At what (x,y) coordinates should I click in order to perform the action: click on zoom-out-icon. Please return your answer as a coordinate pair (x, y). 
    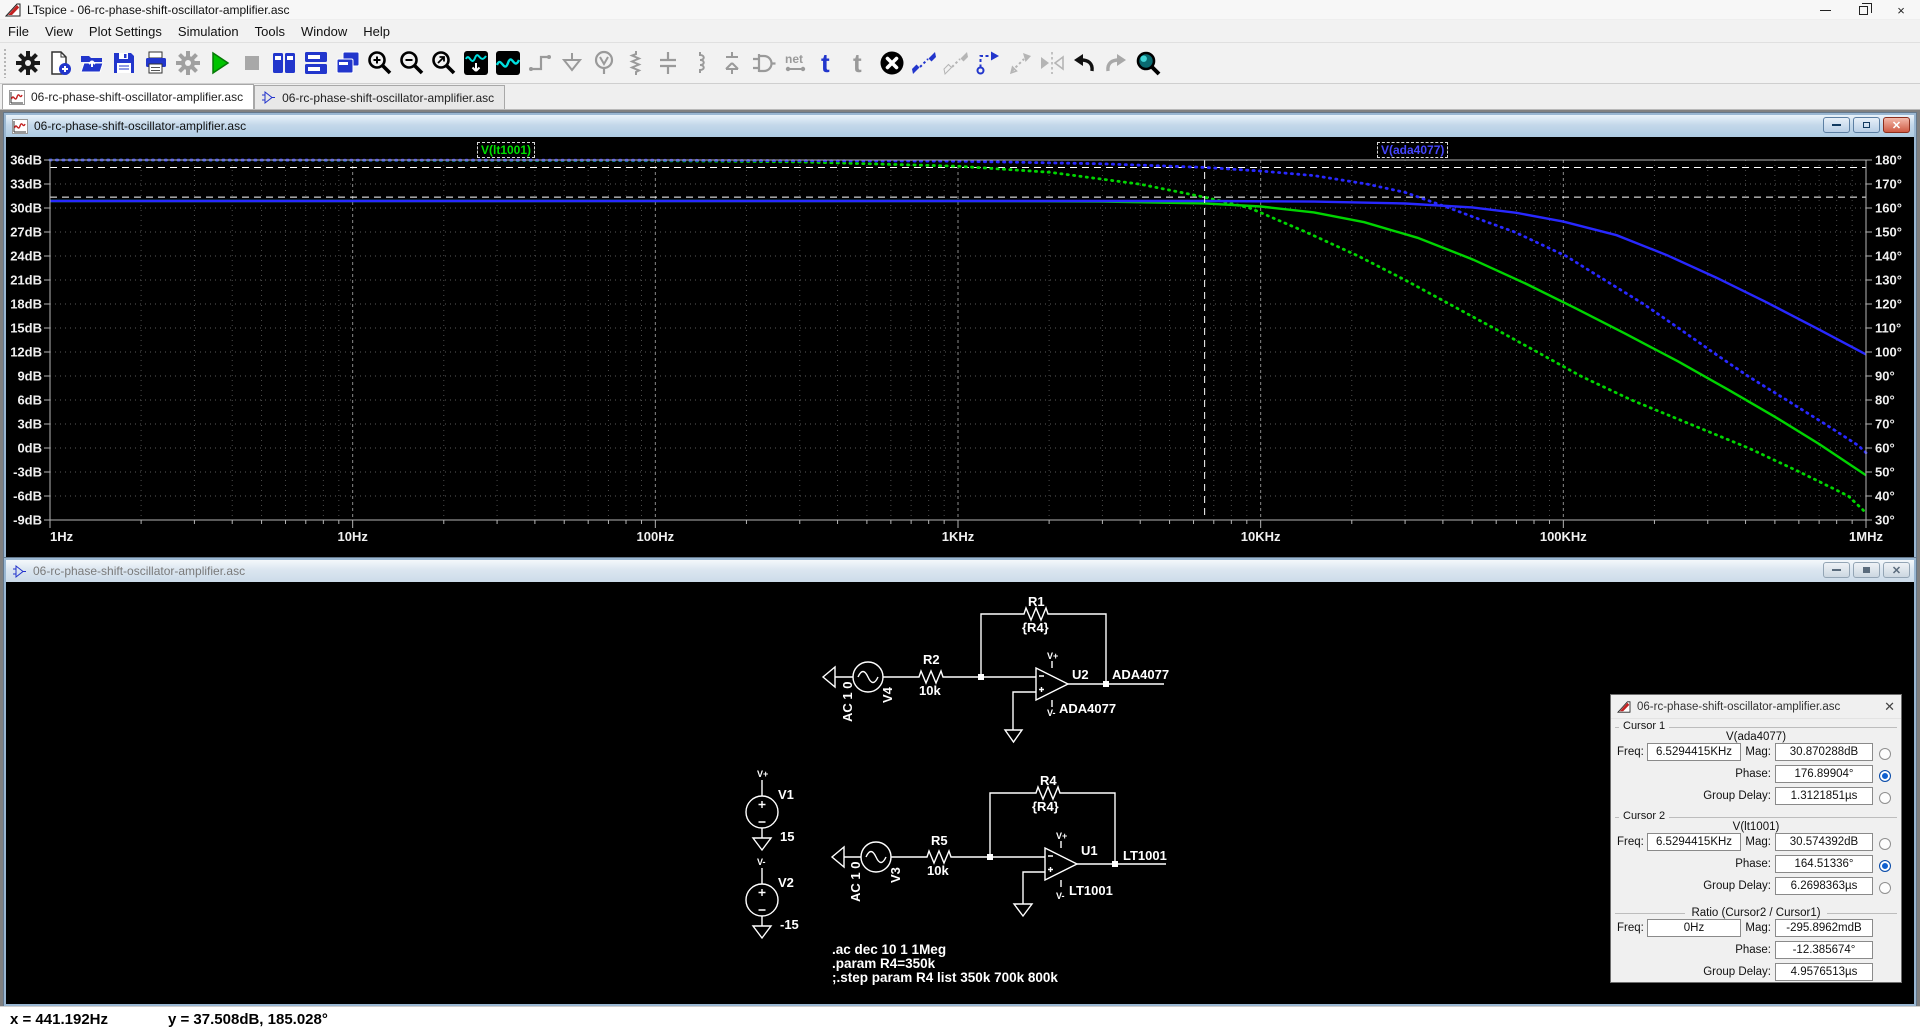
    Looking at the image, I should click on (412, 63).